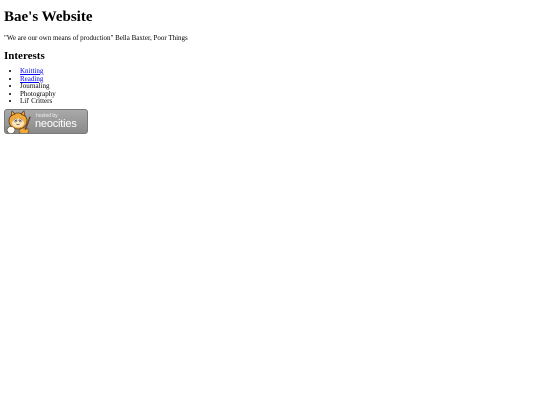 This screenshot has width=540, height=405. What do you see at coordinates (18, 121) in the screenshot?
I see `neocities-cat-icon` at bounding box center [18, 121].